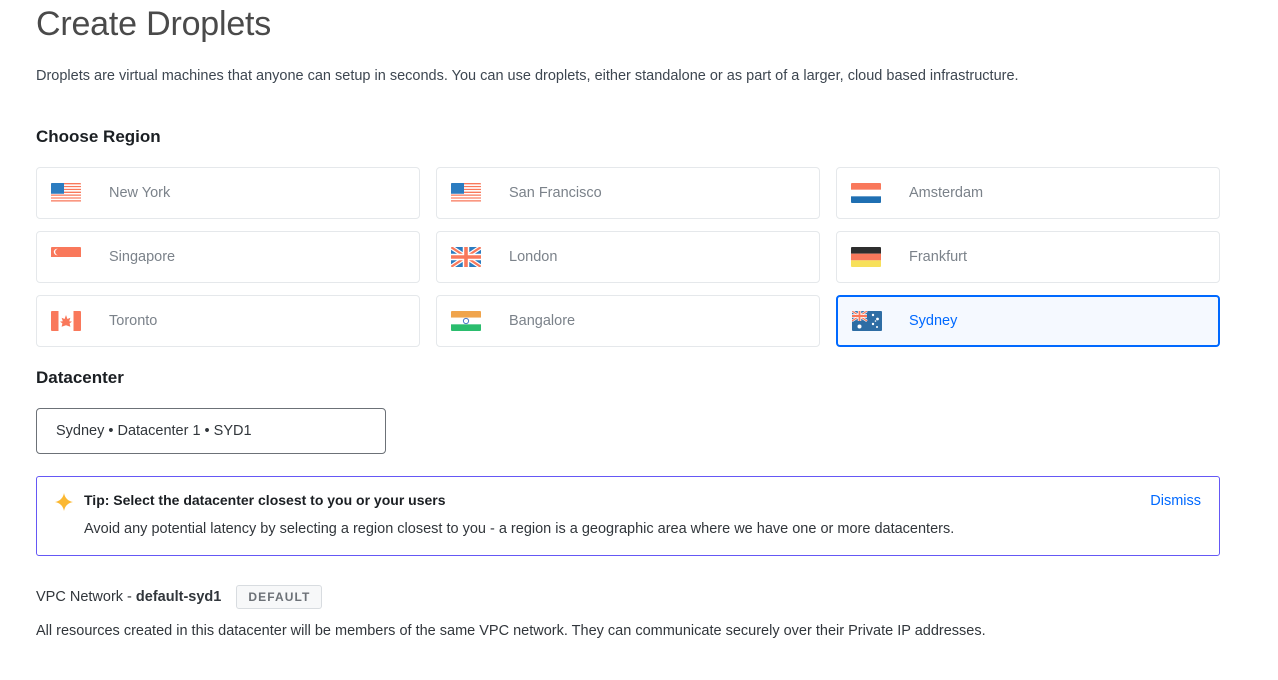  I want to click on region-label: Amsterdam, so click(946, 193).